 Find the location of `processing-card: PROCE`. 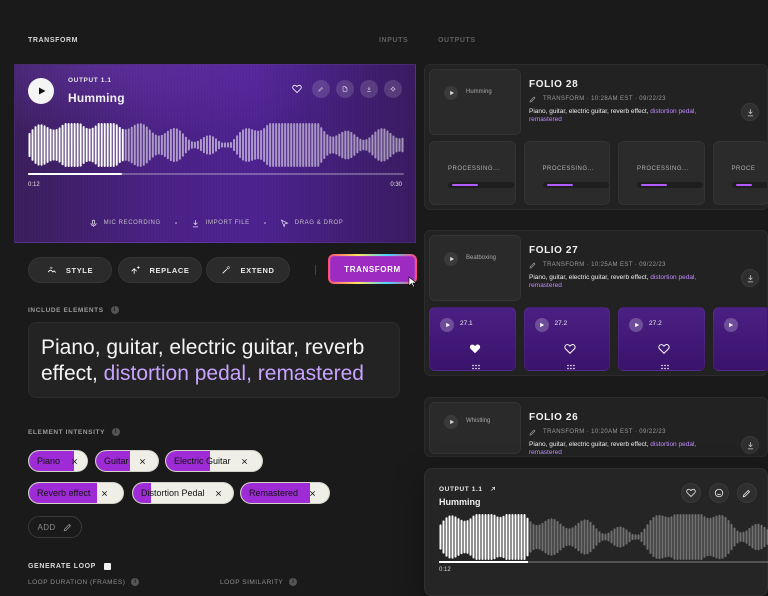

processing-card: PROCE is located at coordinates (739, 173).